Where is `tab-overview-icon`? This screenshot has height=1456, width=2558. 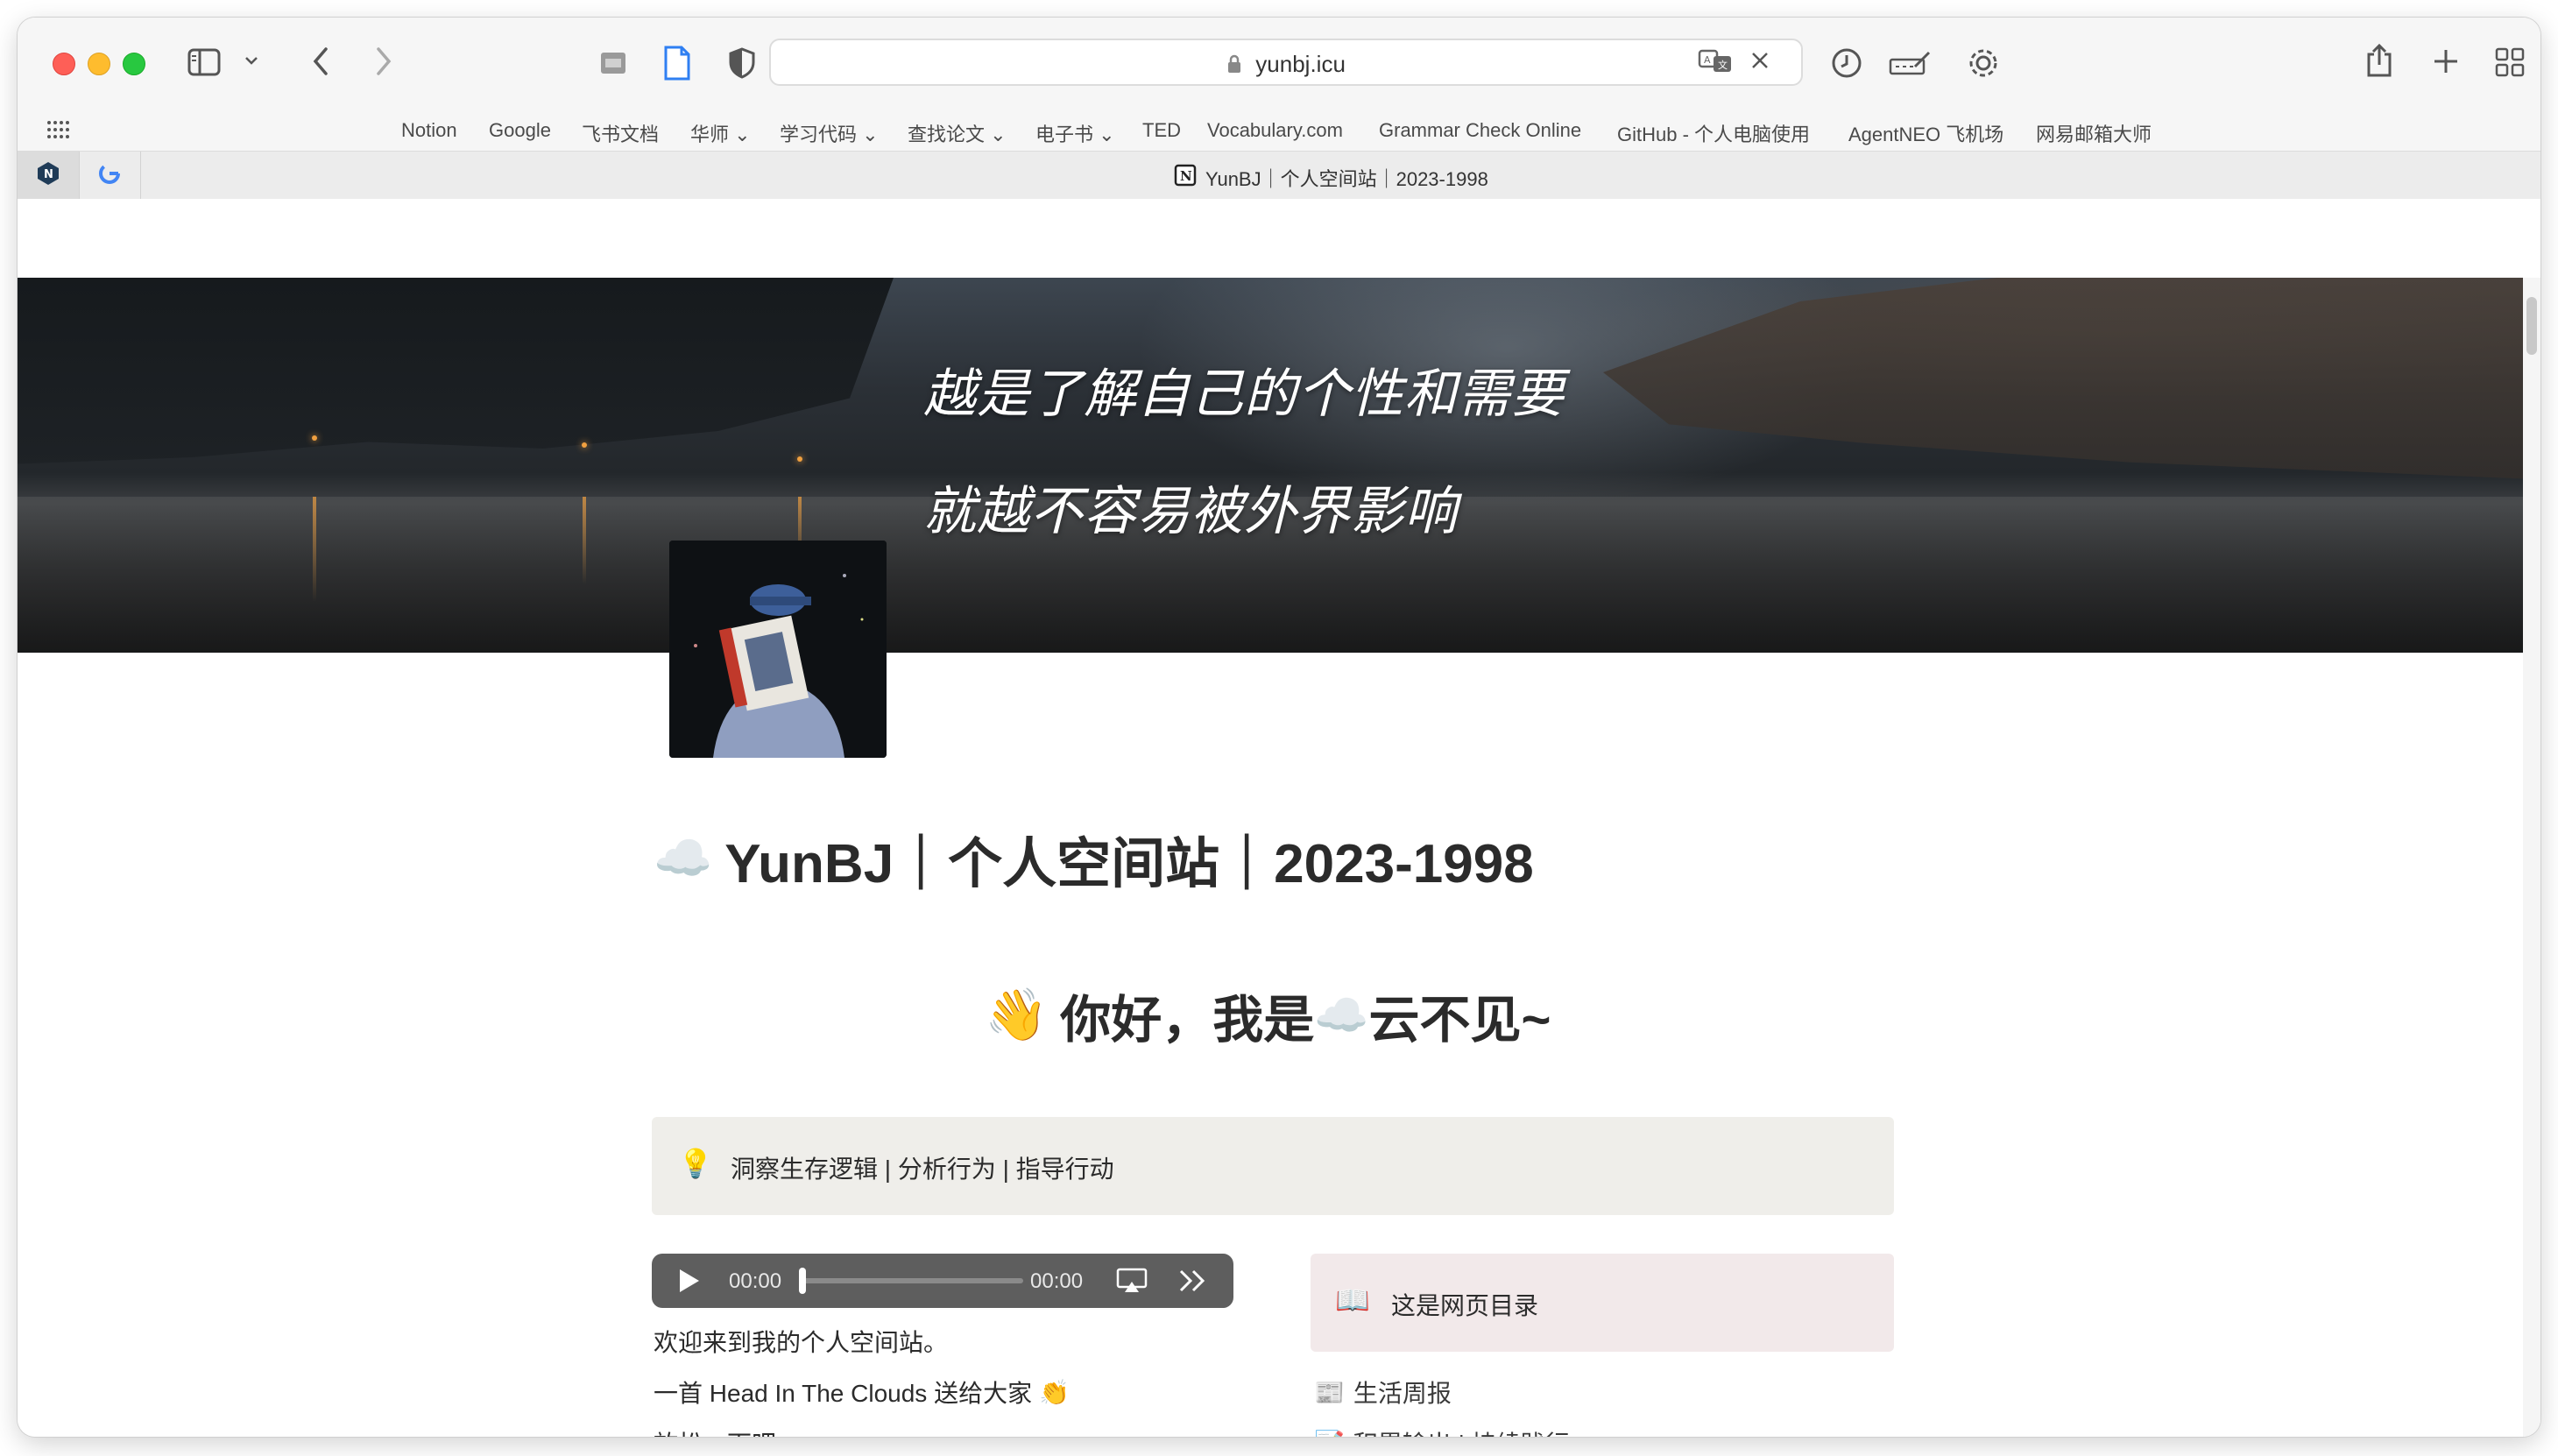 tab-overview-icon is located at coordinates (2510, 62).